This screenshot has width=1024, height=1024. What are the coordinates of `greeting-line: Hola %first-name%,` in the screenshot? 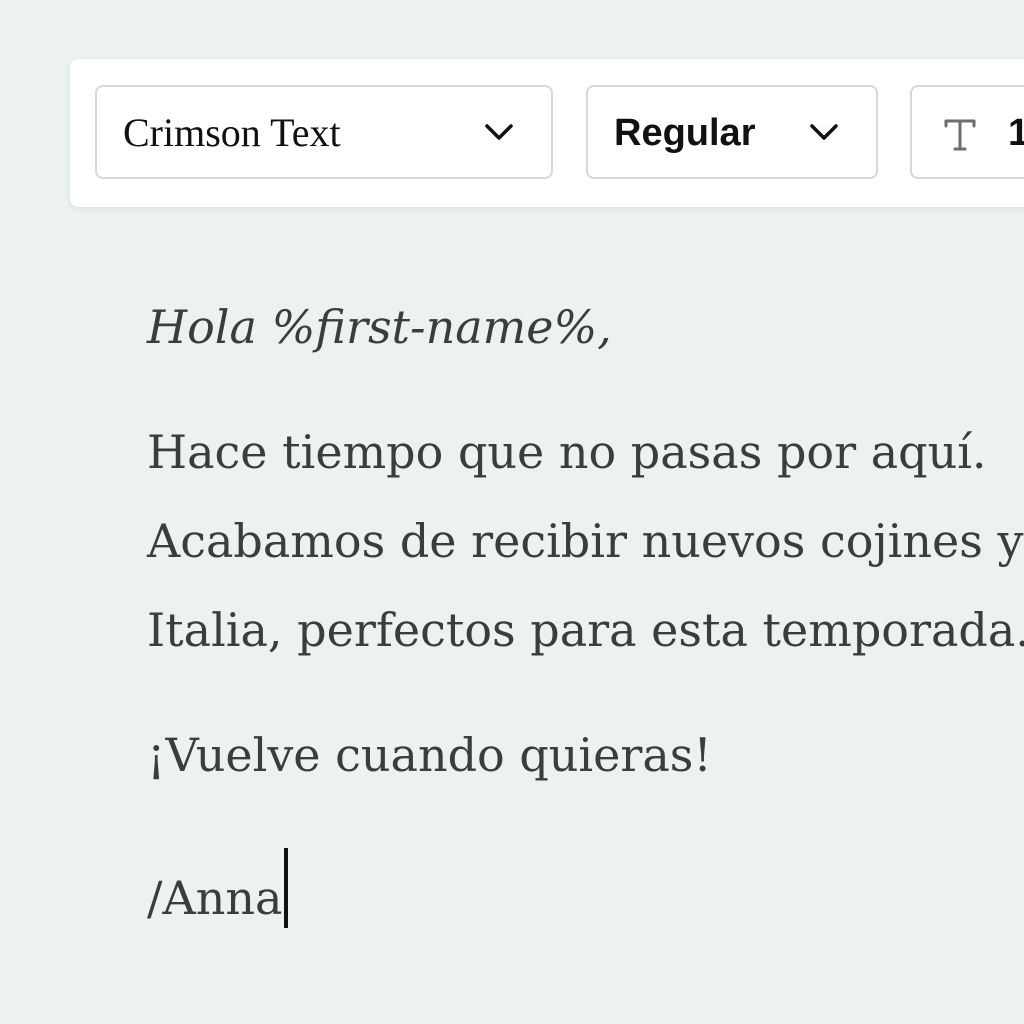 It's located at (379, 327).